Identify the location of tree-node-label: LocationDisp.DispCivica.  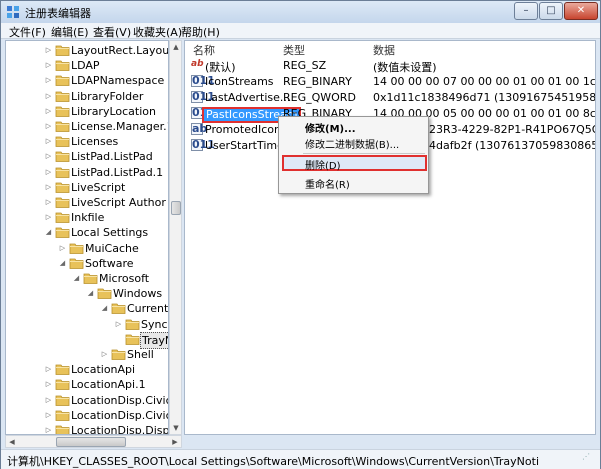
(120, 429).